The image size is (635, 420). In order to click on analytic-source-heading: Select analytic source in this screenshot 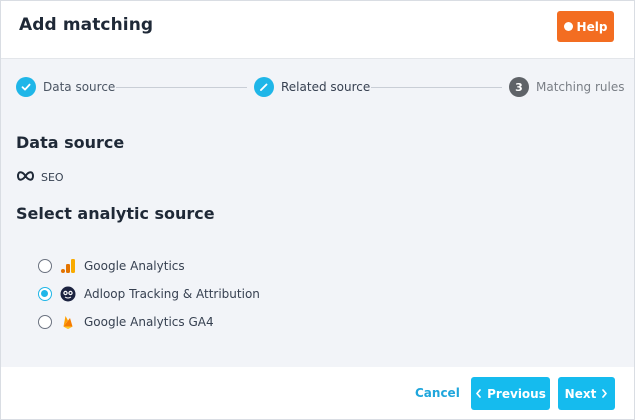, I will do `click(115, 213)`.